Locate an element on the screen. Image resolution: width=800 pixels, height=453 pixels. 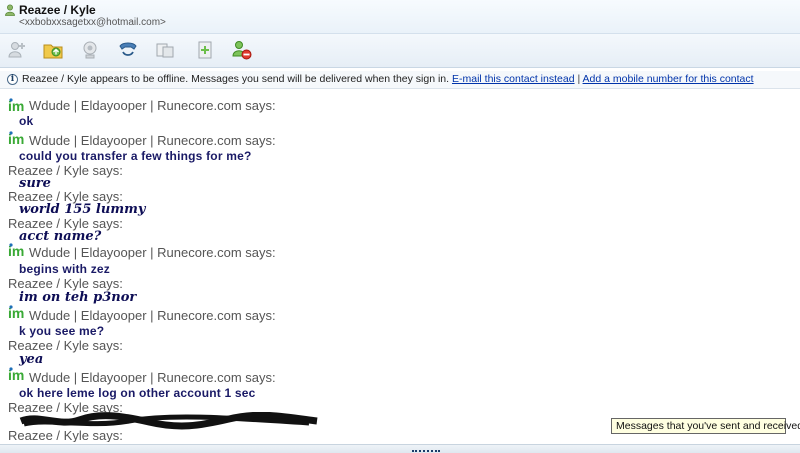
message-text: ok here leme log on other account 1 sec is located at coordinates (137, 393).